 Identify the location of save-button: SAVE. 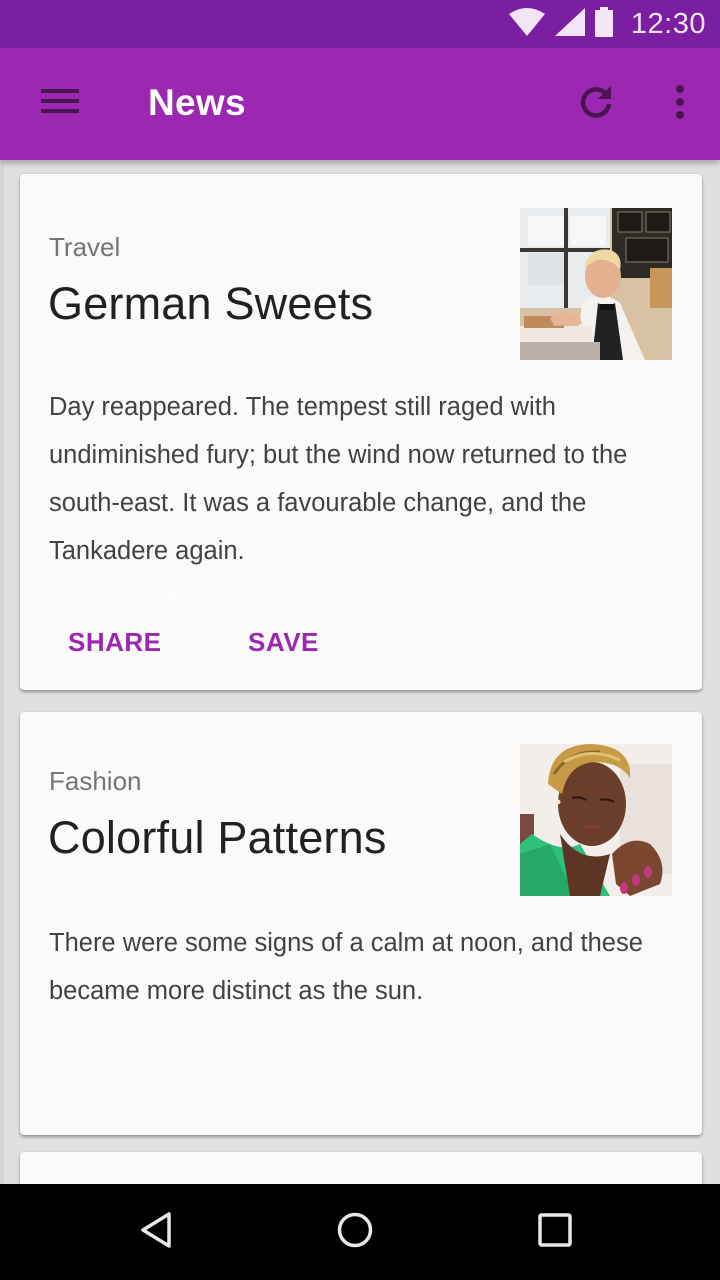
(283, 642).